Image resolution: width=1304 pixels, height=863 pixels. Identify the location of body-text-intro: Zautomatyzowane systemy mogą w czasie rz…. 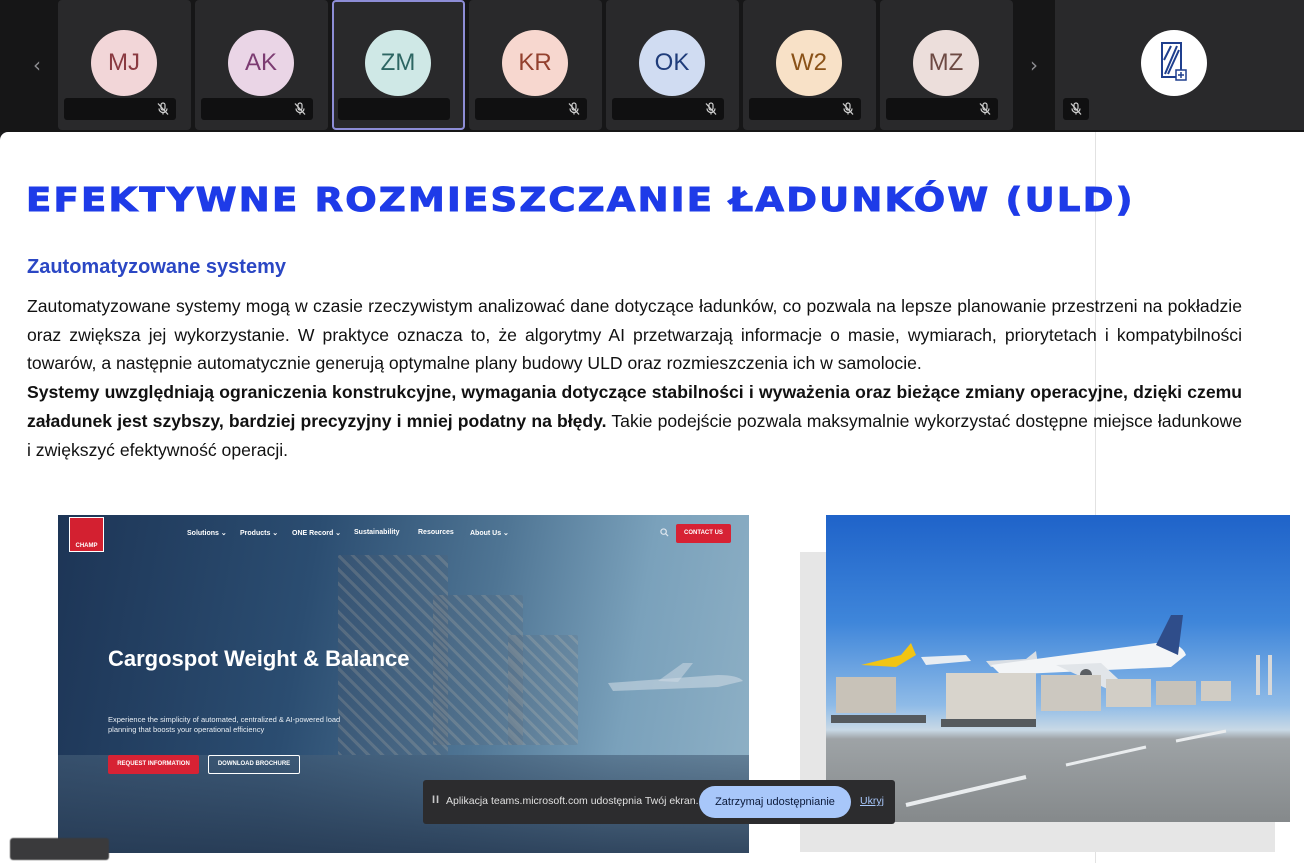
(634, 335).